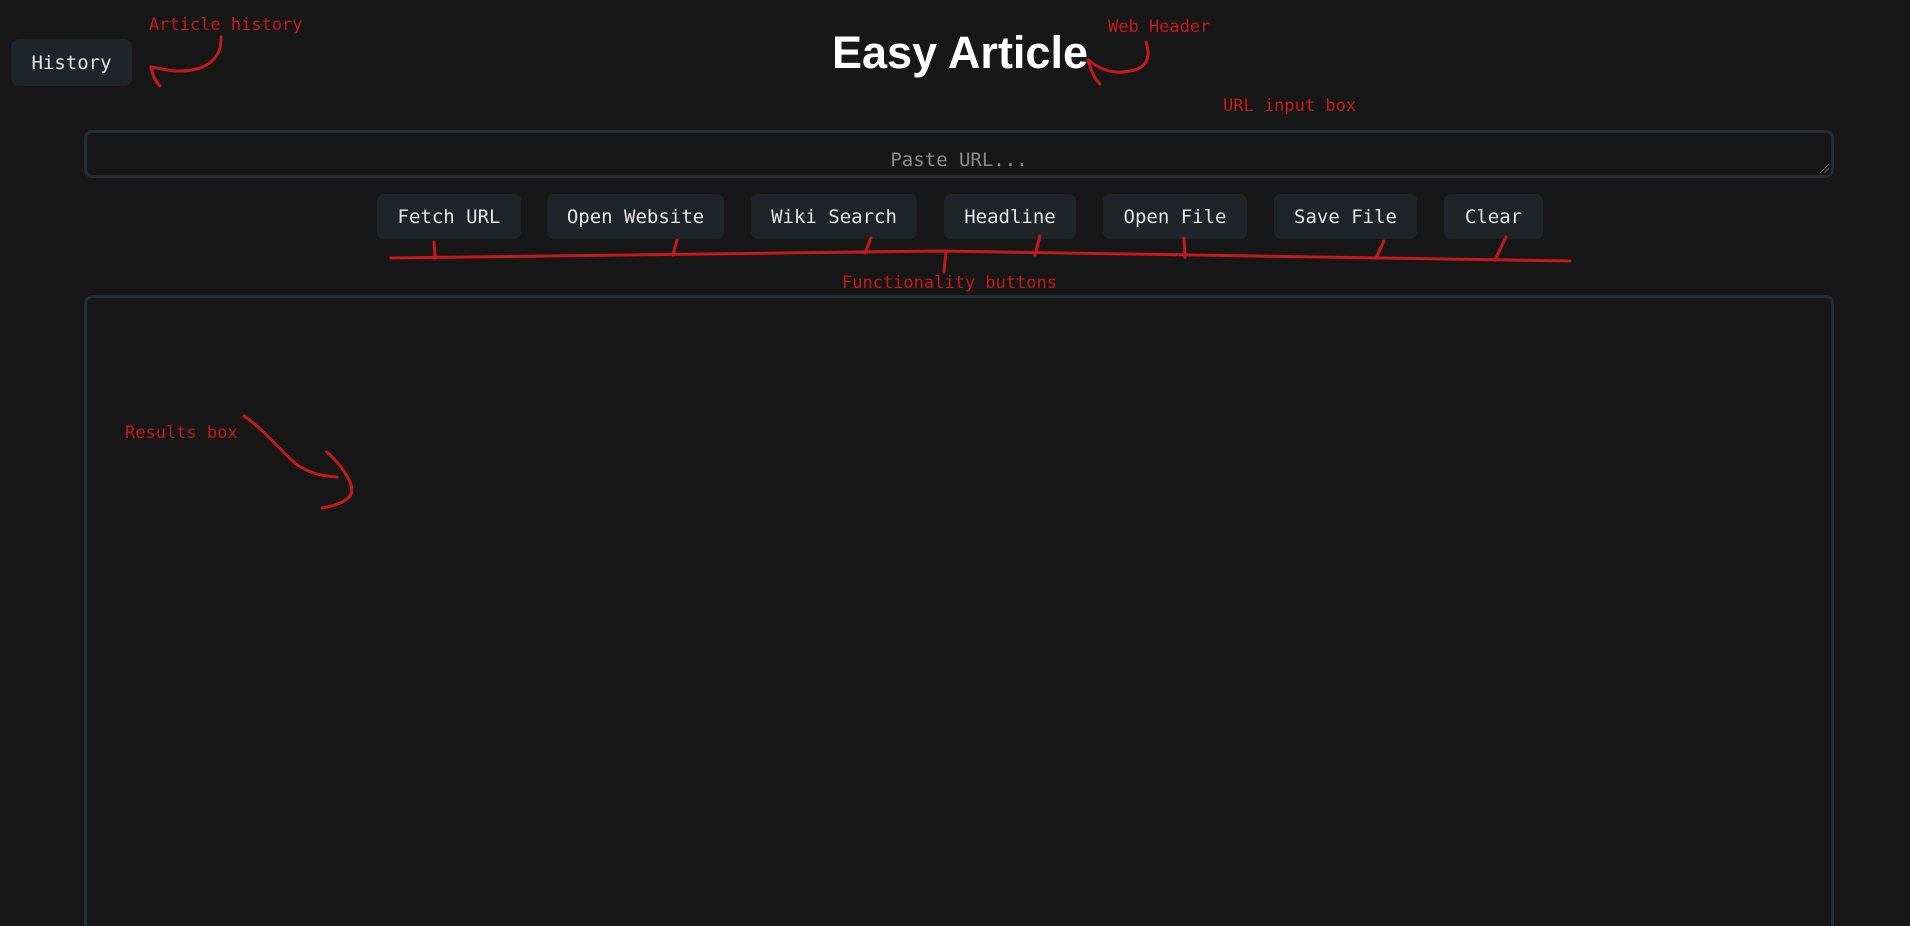  What do you see at coordinates (635, 216) in the screenshot?
I see `open-website-button: Open Website` at bounding box center [635, 216].